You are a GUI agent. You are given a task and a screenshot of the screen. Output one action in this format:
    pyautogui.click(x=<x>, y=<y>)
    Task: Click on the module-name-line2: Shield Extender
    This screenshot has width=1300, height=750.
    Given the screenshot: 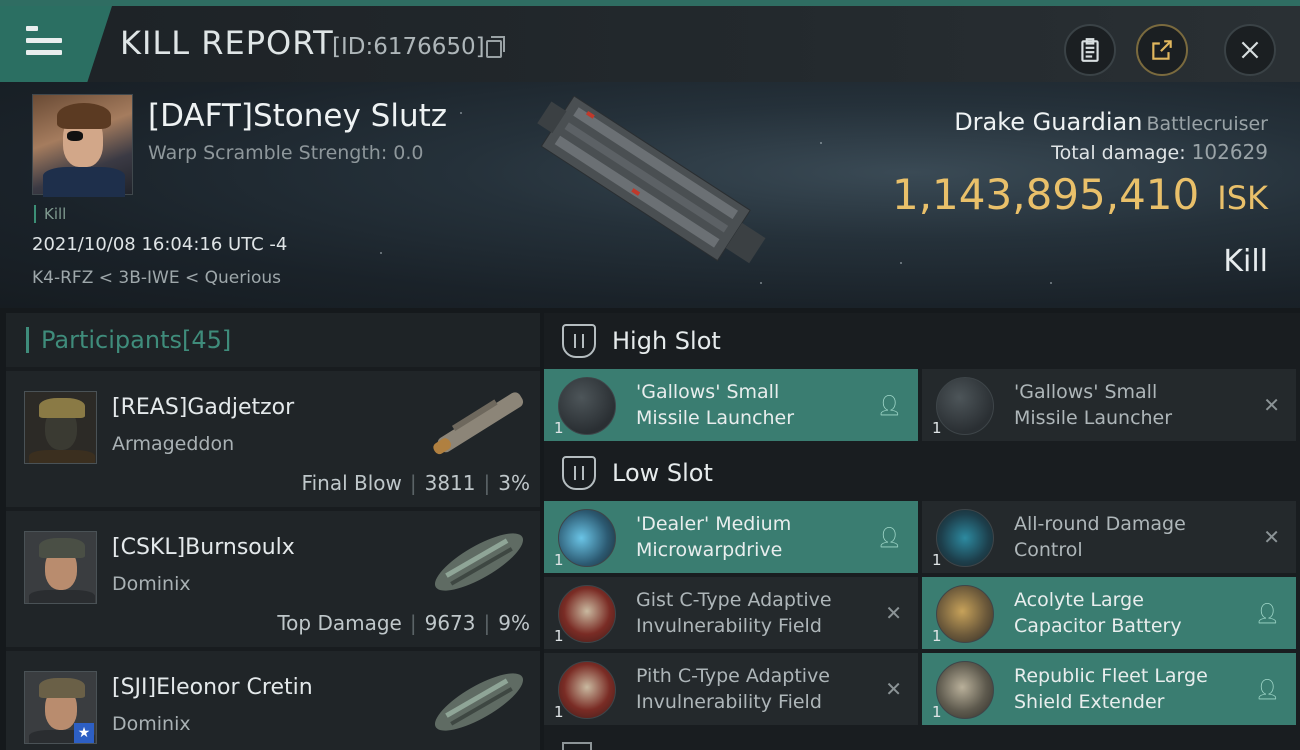 What is the action you would take?
    pyautogui.click(x=1089, y=702)
    